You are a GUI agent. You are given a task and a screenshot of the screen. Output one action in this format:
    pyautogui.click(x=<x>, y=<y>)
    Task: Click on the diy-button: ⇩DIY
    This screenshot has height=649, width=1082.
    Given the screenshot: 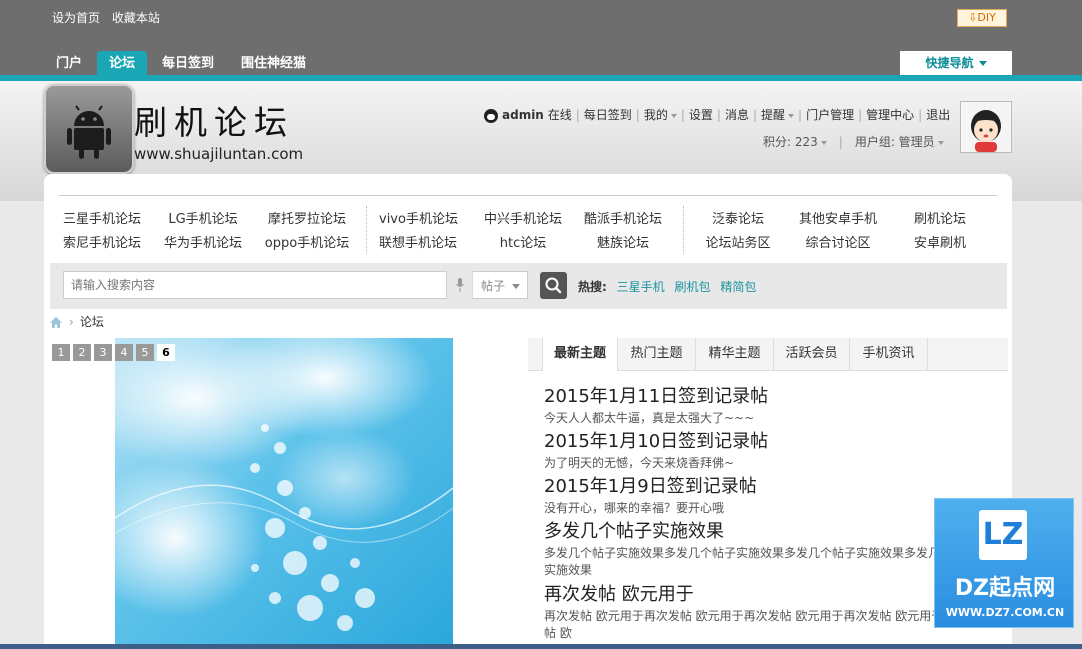 What is the action you would take?
    pyautogui.click(x=982, y=18)
    